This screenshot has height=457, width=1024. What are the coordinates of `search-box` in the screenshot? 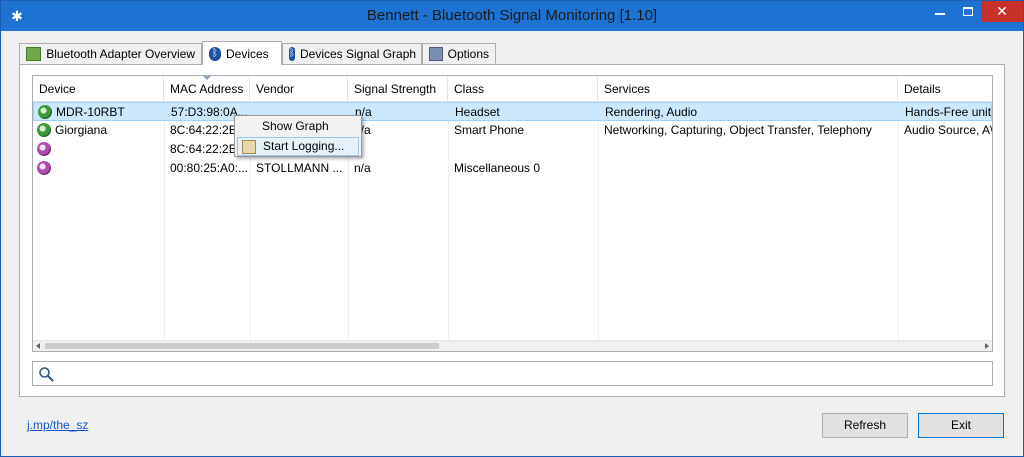 It's located at (512, 373).